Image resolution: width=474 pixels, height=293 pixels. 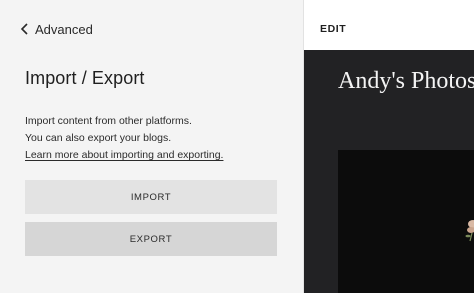 I want to click on edit-button: EDIT, so click(x=333, y=29).